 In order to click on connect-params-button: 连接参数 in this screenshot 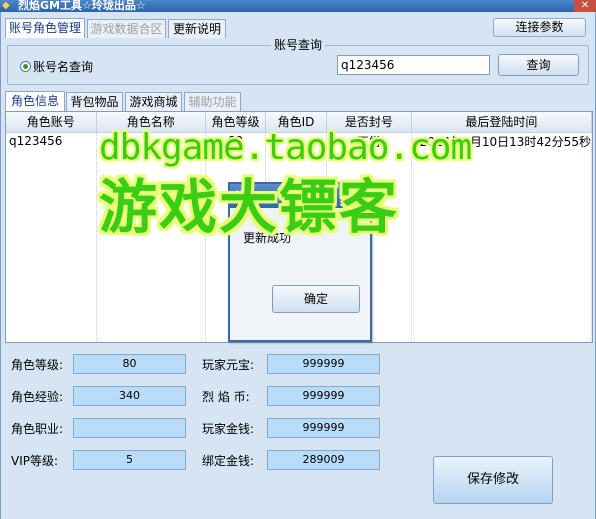, I will do `click(539, 27)`.